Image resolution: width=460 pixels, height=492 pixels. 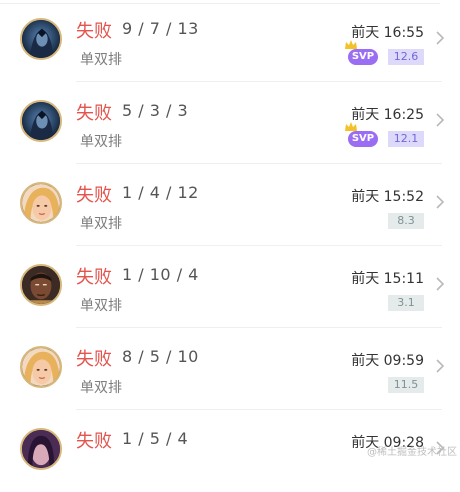 What do you see at coordinates (160, 192) in the screenshot?
I see `kda-score: 1 / 4 / 12` at bounding box center [160, 192].